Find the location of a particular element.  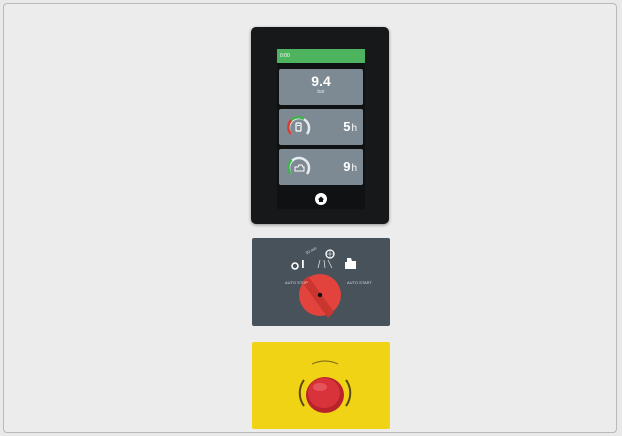

service-gauge-icon is located at coordinates (299, 165).